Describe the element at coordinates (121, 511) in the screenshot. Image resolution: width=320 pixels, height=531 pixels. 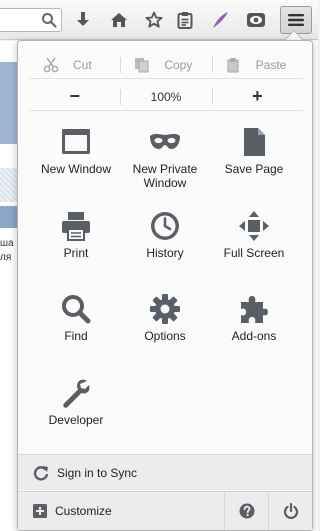
I see `customize-button: Customize` at that location.